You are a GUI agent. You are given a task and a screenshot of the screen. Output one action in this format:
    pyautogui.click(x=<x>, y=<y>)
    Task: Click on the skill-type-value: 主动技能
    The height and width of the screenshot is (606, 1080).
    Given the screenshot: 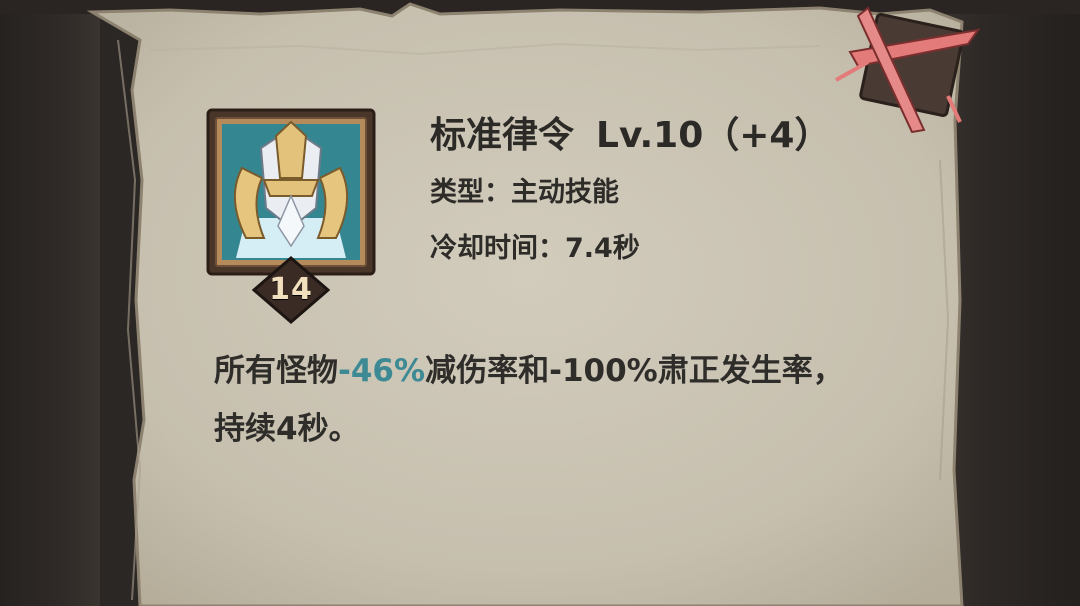 What is the action you would take?
    pyautogui.click(x=565, y=192)
    